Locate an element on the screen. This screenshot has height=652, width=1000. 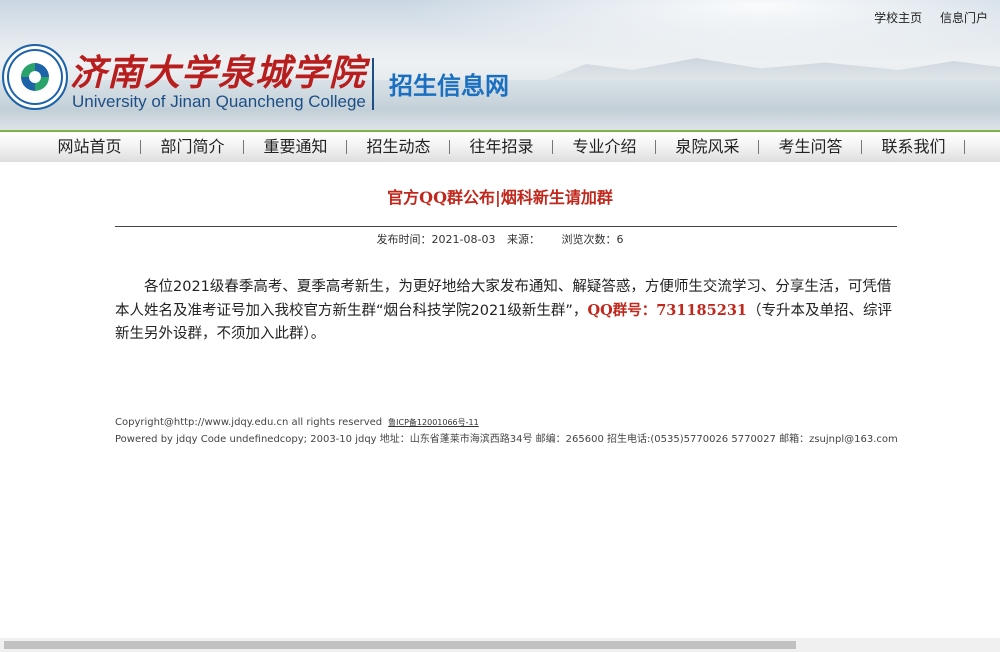
article-meta: 发布时间：2021-08-03 来源： 浏览次数：6 is located at coordinates (500, 239).